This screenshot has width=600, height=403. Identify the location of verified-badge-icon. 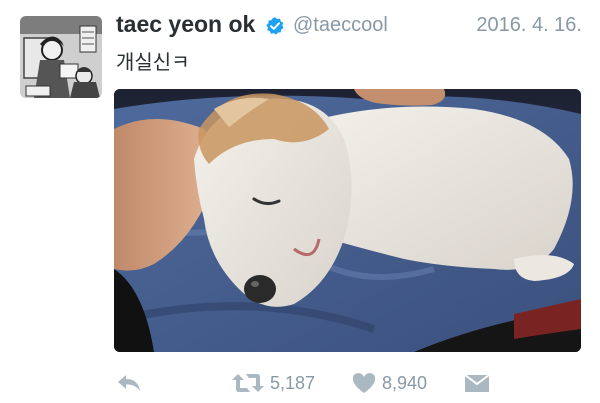
(275, 26).